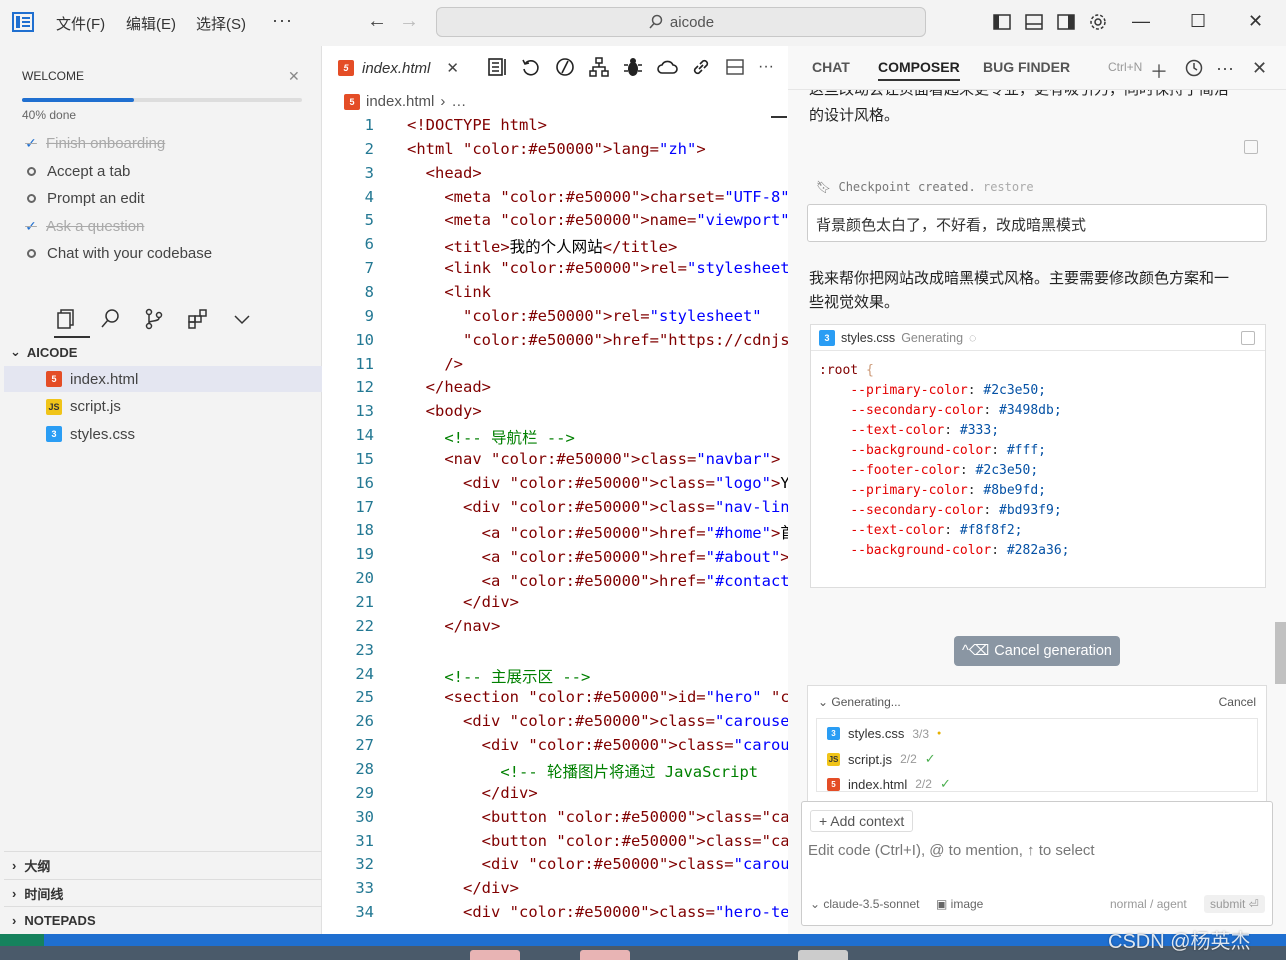 This screenshot has width=1286, height=960. Describe the element at coordinates (118, 253) in the screenshot. I see `onboarding-task: Chat with your codebase` at that location.